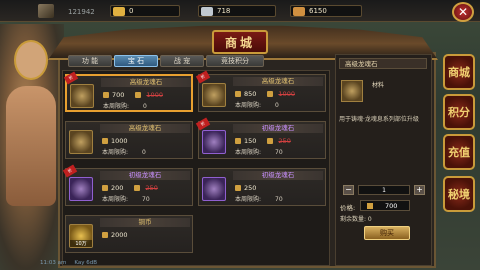  I want to click on side-tab-realm: 秘境, so click(459, 194).